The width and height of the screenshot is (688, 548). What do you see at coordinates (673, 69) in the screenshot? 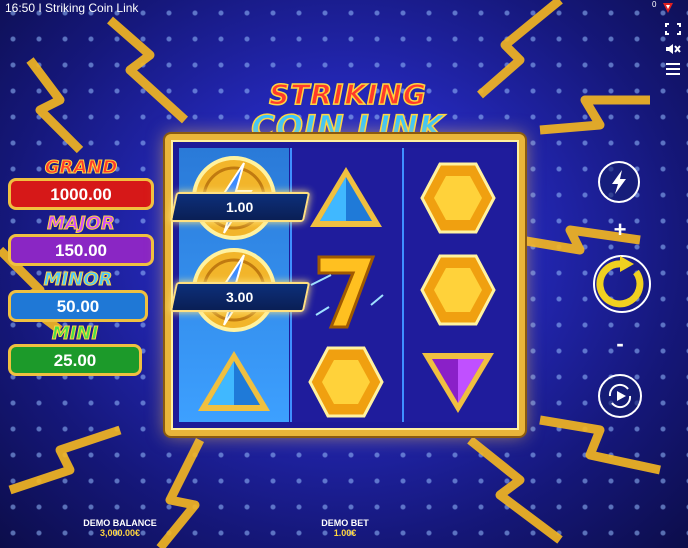
I see `menu-icon` at bounding box center [673, 69].